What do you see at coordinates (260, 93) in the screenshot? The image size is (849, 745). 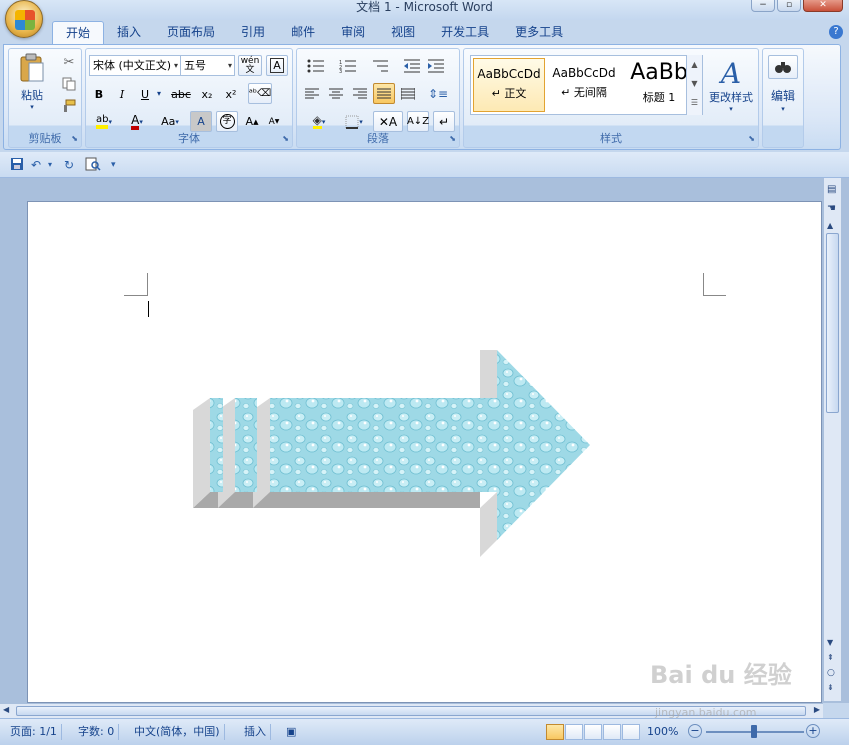 I see `clear-formatting-button: ᵃᵇ⌫` at bounding box center [260, 93].